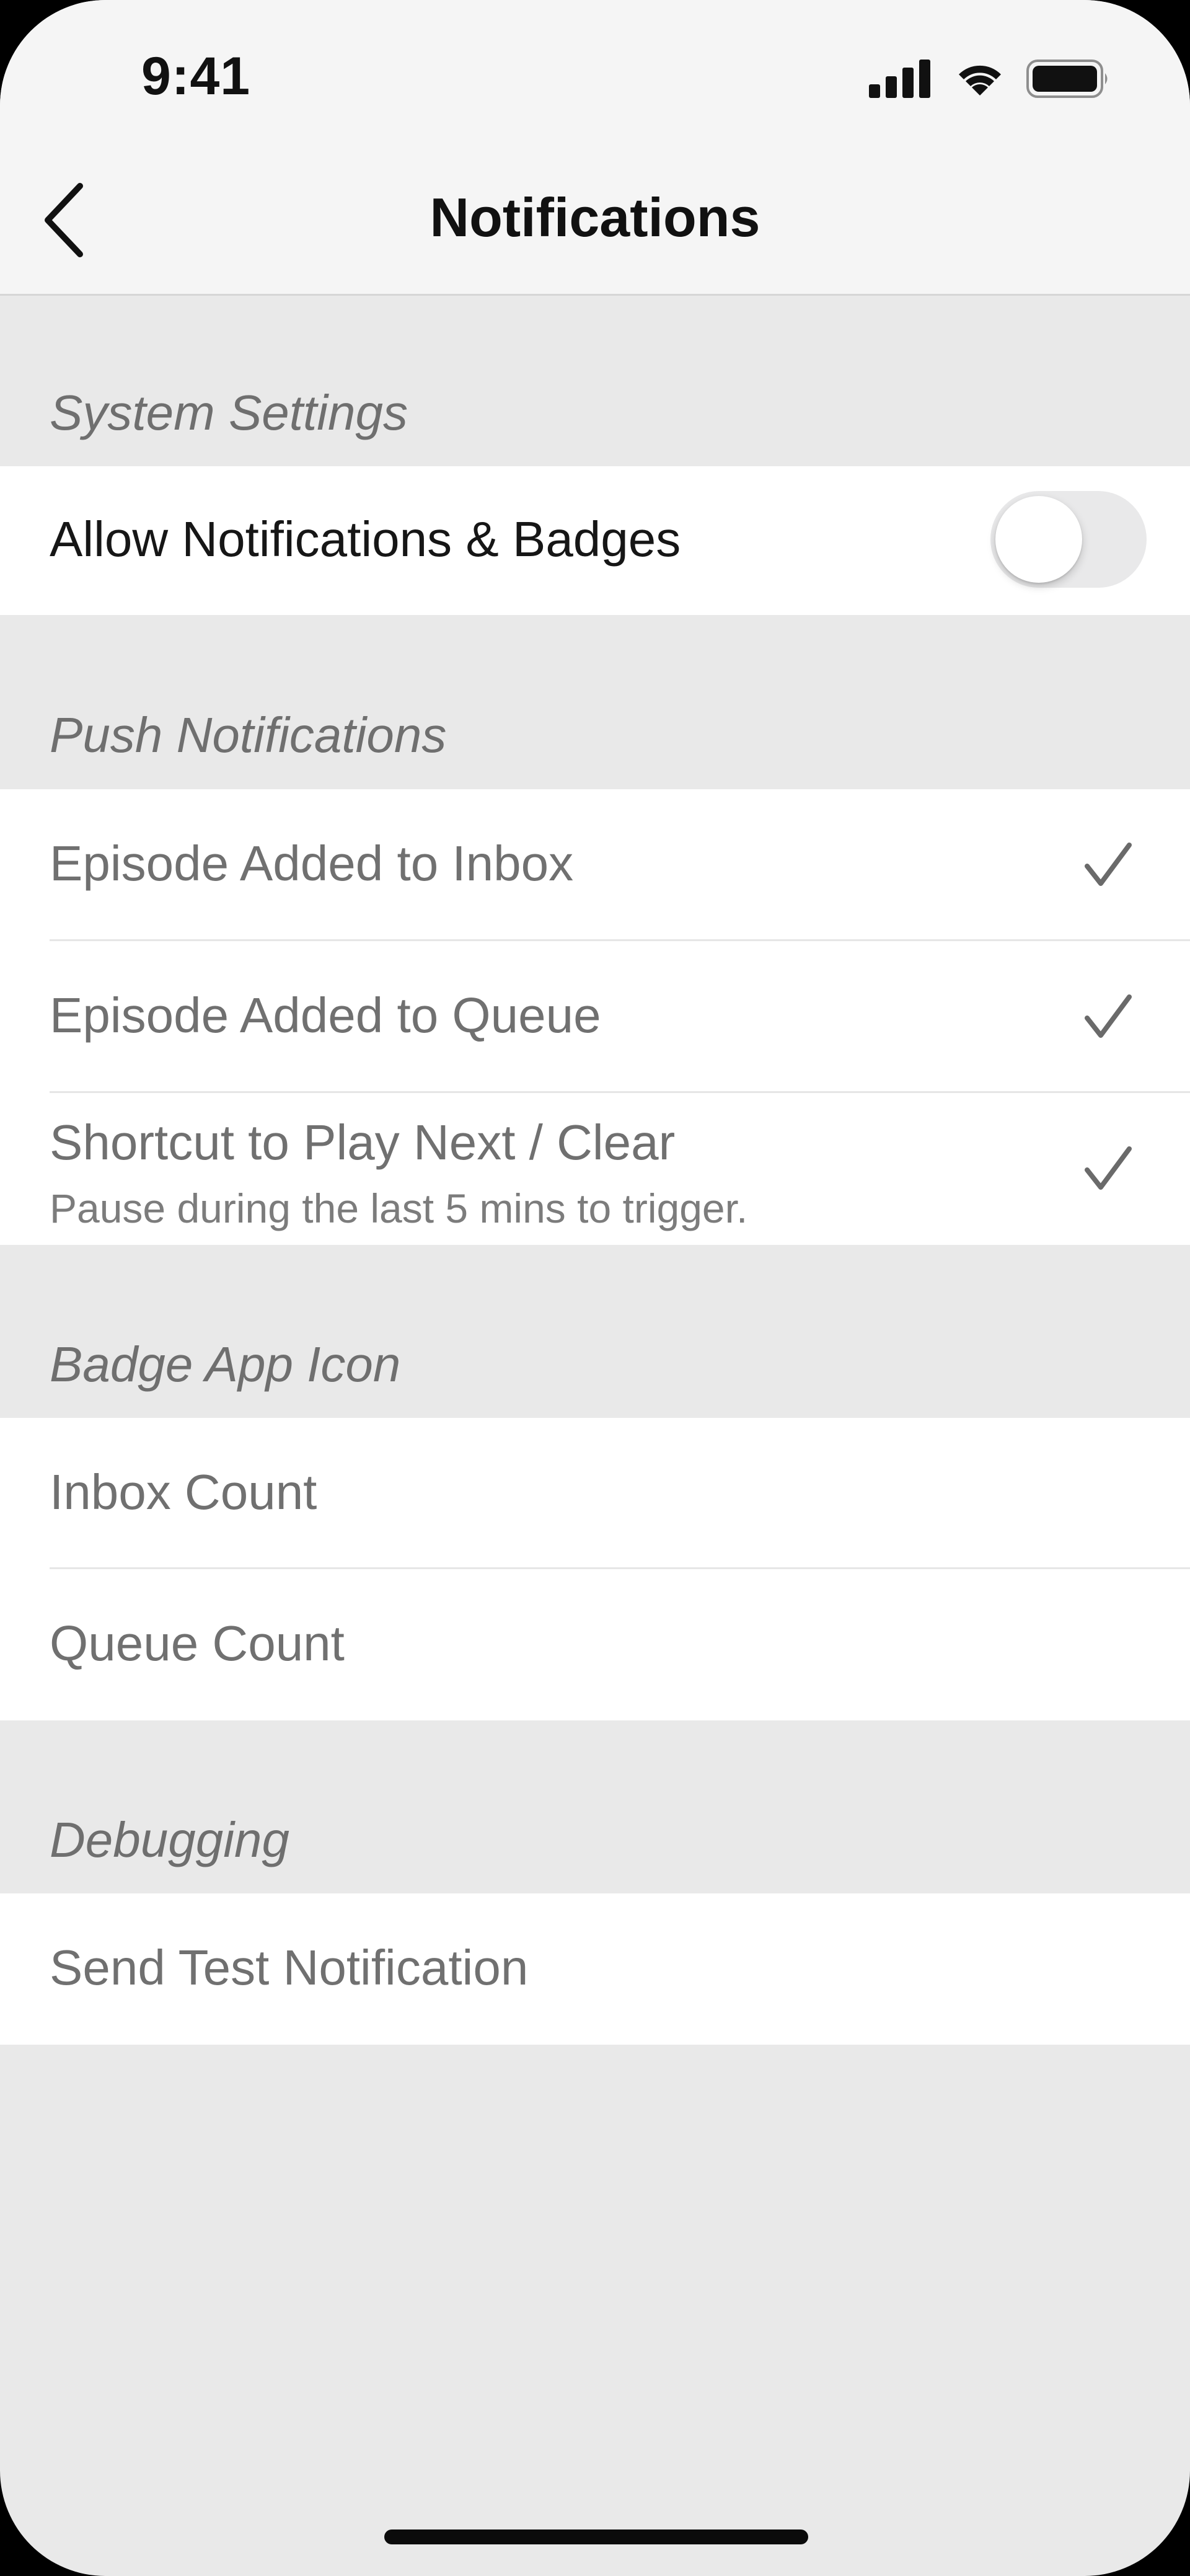 This screenshot has width=1190, height=2576. I want to click on row-sublabel: Pause during the last 5 mins to trigger., so click(399, 1208).